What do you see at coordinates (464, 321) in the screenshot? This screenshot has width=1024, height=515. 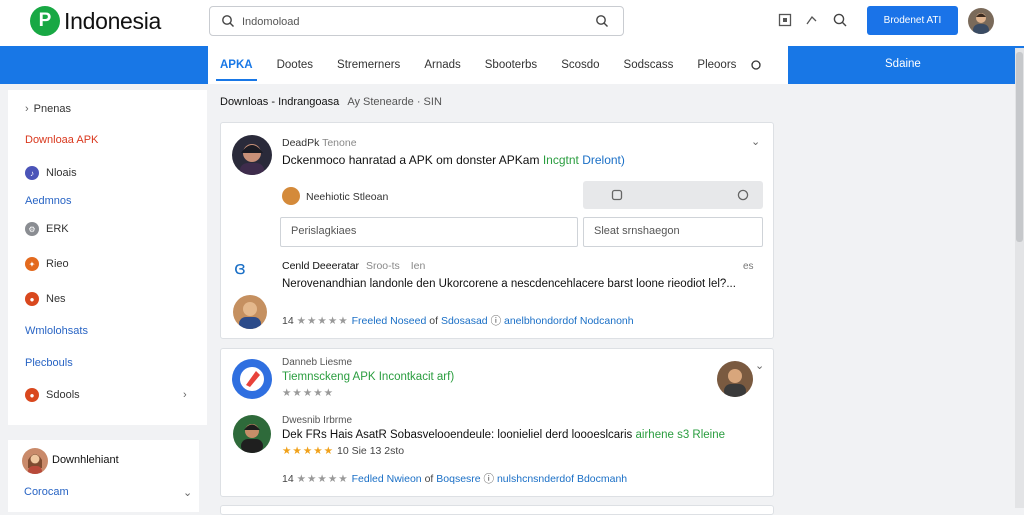 I see `reply-link-2: Sdosasad` at bounding box center [464, 321].